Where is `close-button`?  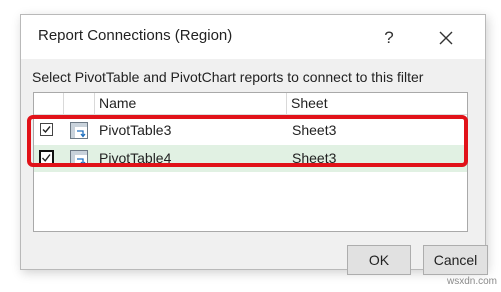
close-button is located at coordinates (446, 38).